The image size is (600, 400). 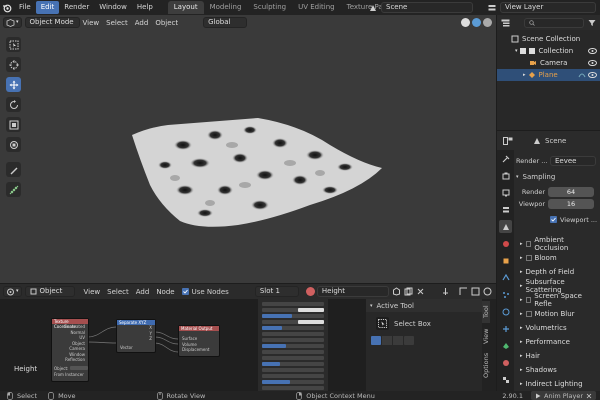 I want to click on annotate-tool-icon, so click(x=13, y=169).